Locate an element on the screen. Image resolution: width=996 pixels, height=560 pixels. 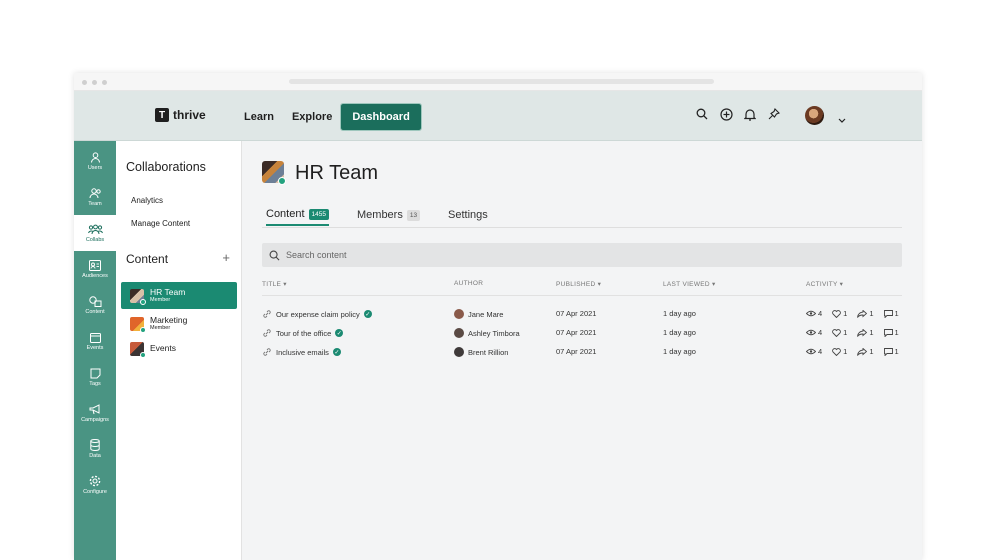
rail-team: Team is located at coordinates (95, 197).